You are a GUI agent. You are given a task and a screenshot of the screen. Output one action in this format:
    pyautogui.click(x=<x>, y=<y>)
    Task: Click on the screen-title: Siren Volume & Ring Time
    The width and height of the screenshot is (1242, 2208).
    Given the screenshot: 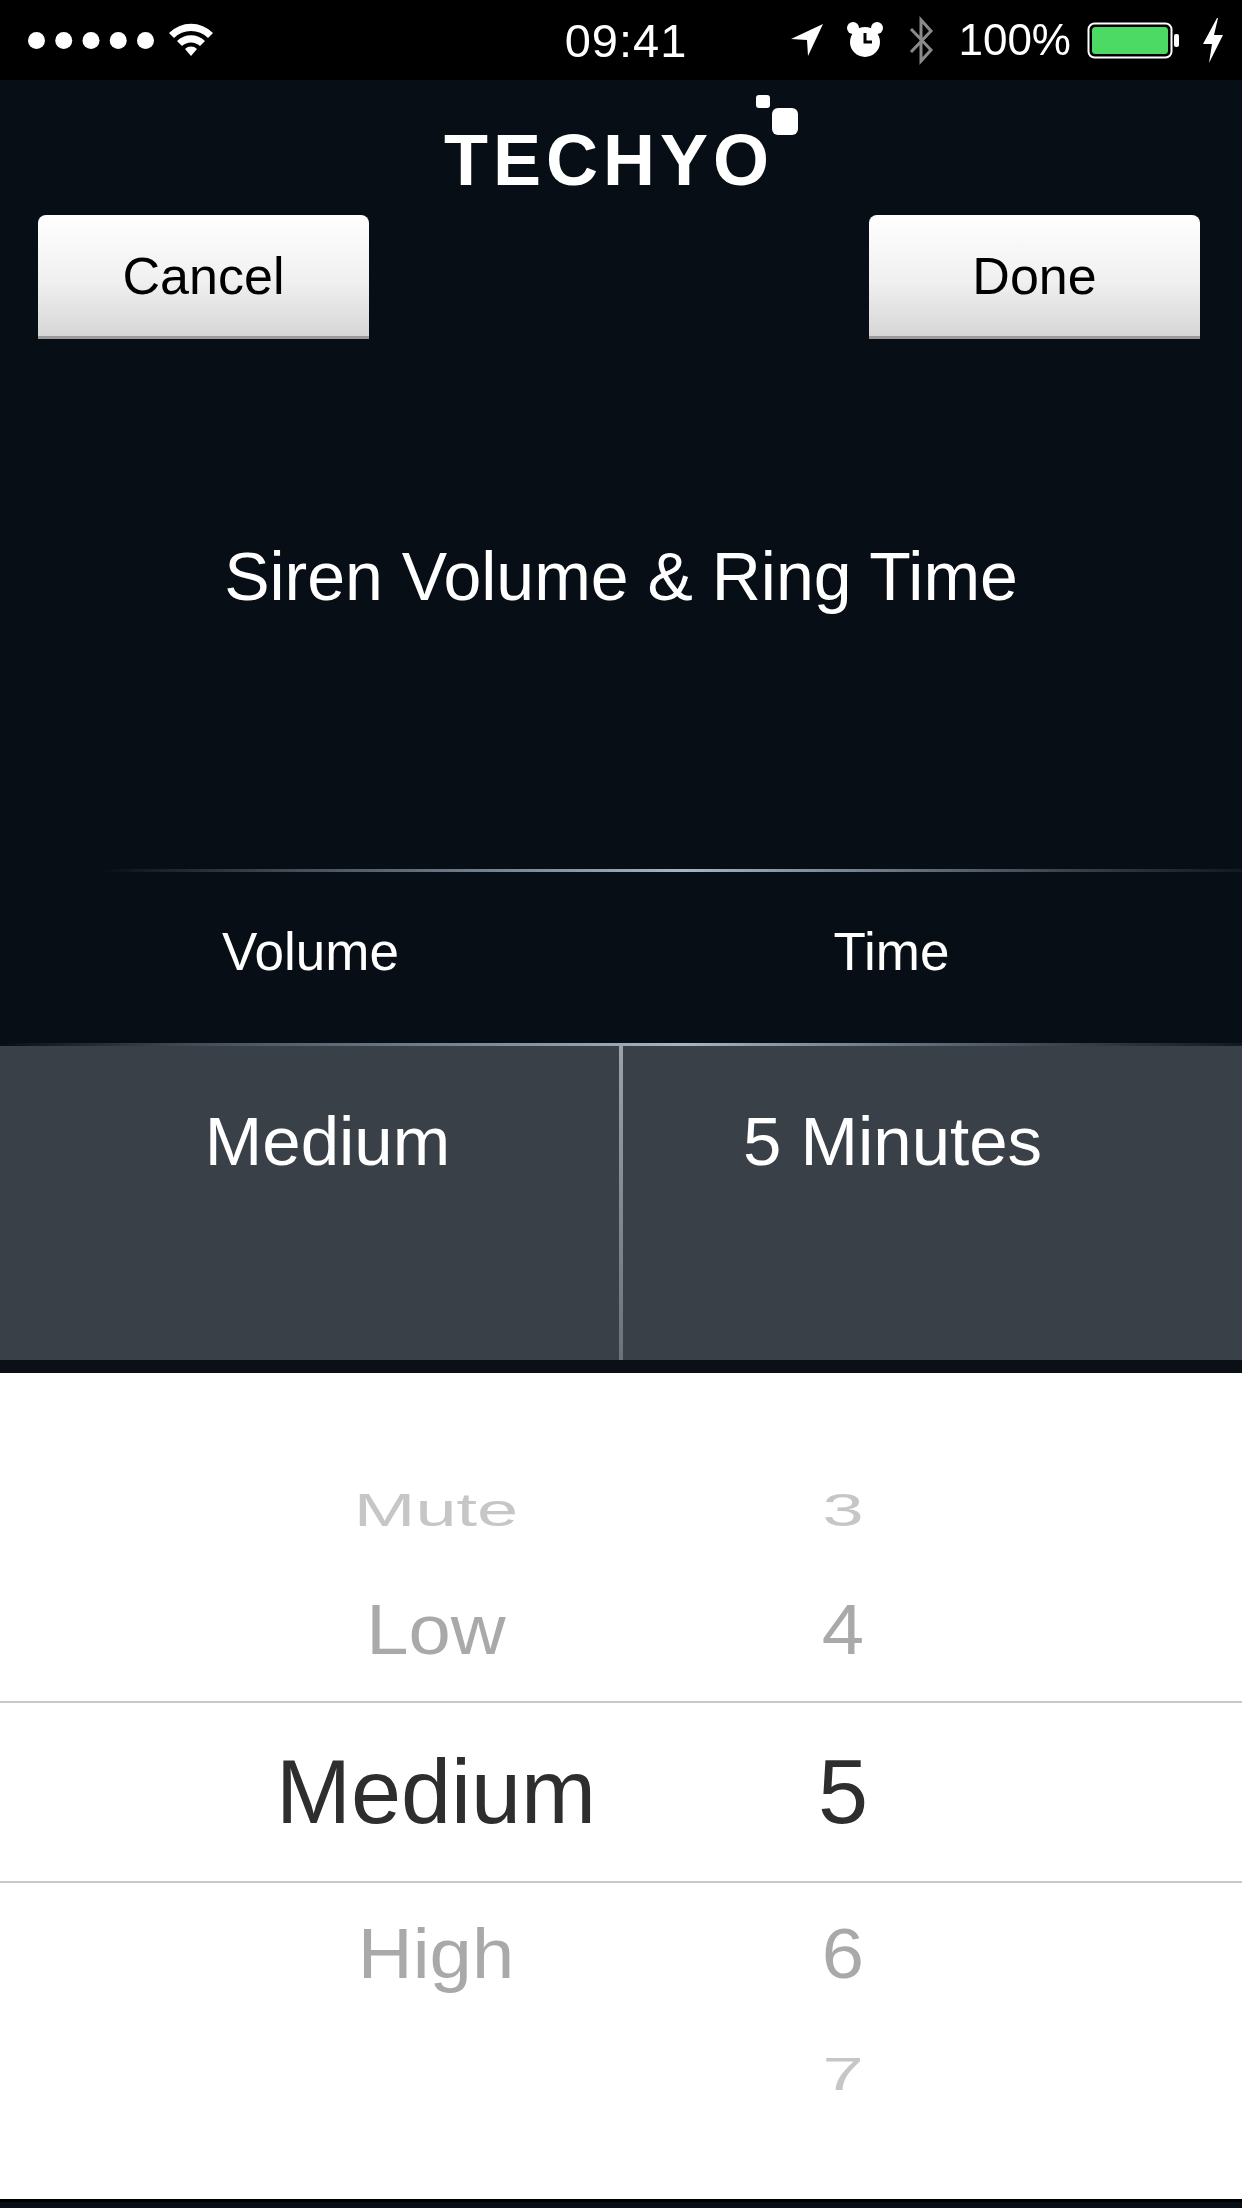 What is the action you would take?
    pyautogui.click(x=621, y=576)
    